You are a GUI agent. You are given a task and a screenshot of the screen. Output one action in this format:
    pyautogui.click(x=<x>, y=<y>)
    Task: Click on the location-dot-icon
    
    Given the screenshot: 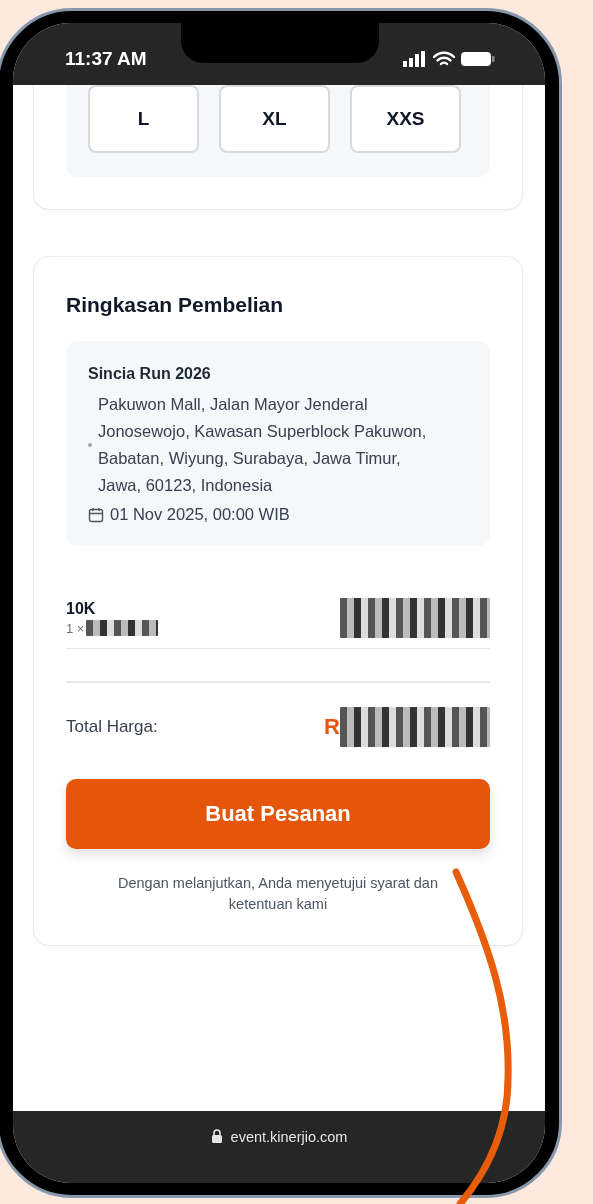 What is the action you would take?
    pyautogui.click(x=90, y=445)
    